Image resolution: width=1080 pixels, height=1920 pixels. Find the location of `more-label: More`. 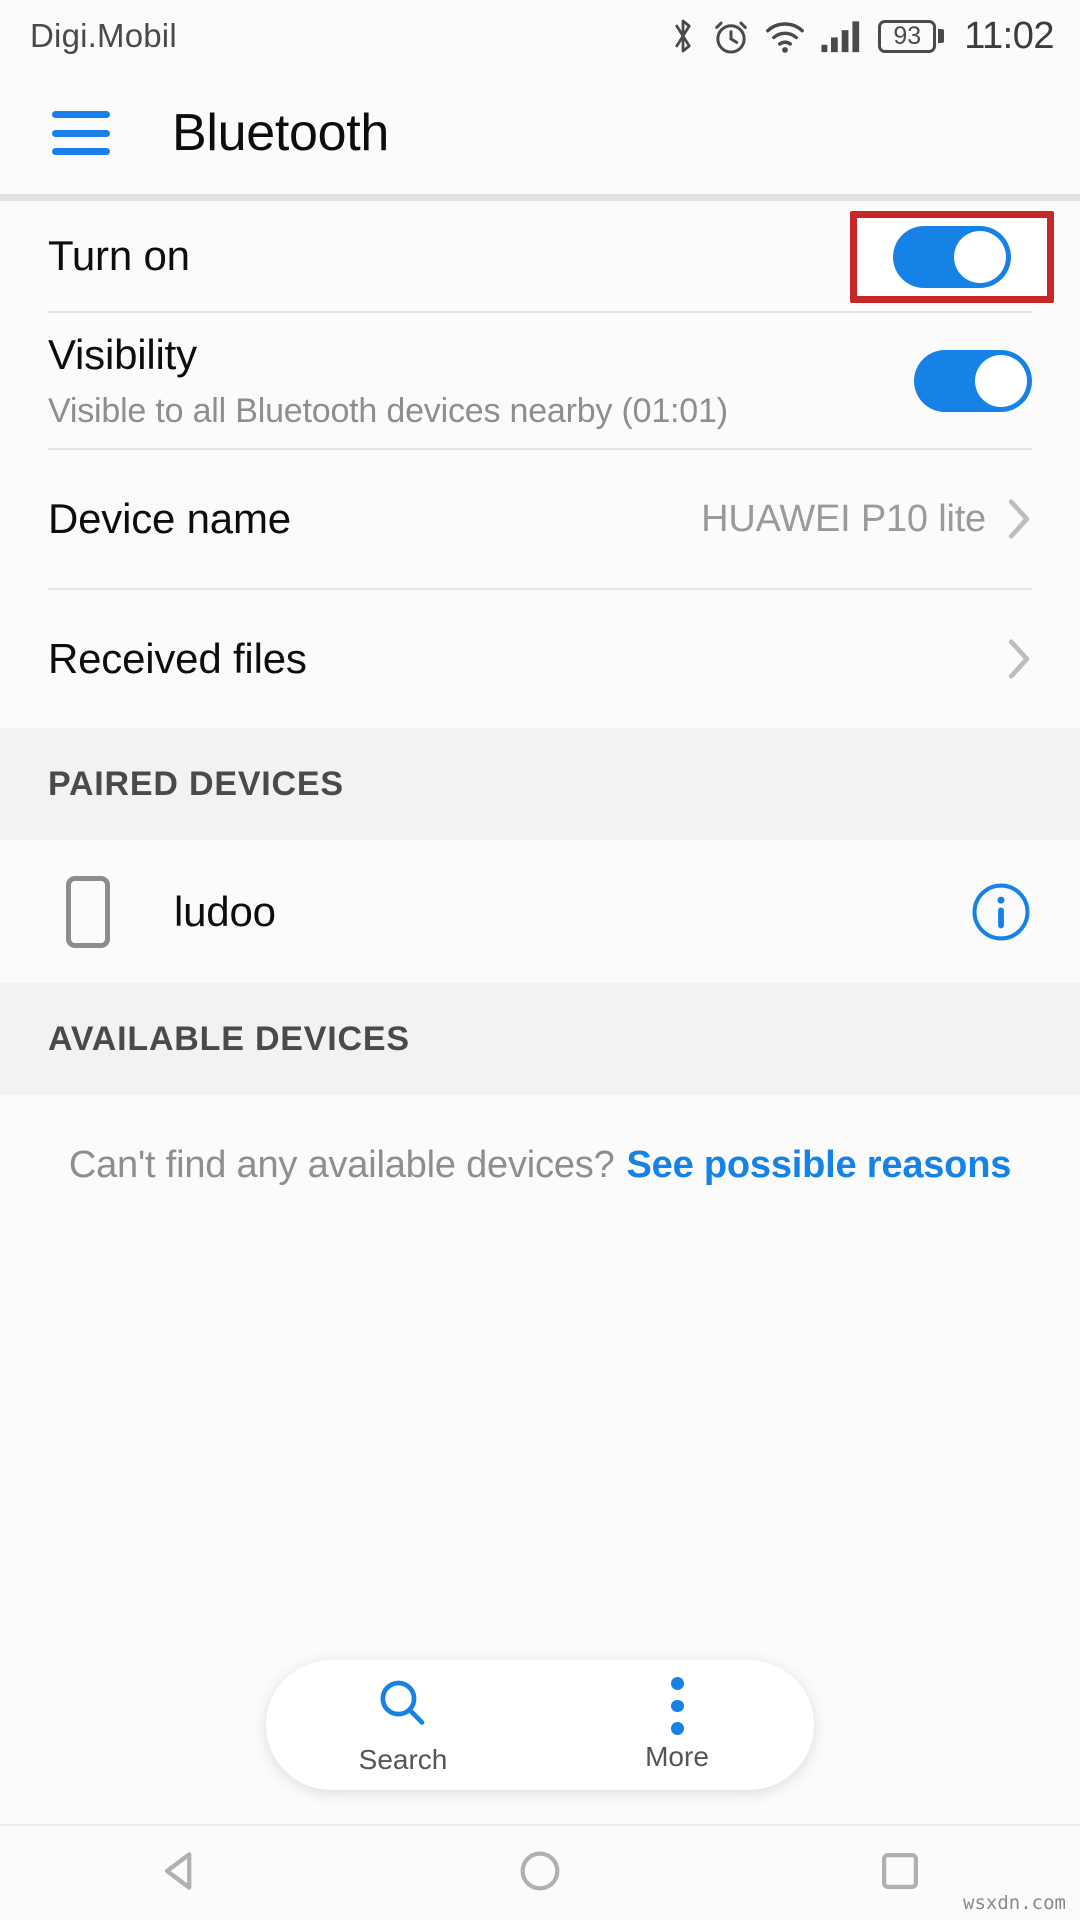

more-label: More is located at coordinates (677, 1756).